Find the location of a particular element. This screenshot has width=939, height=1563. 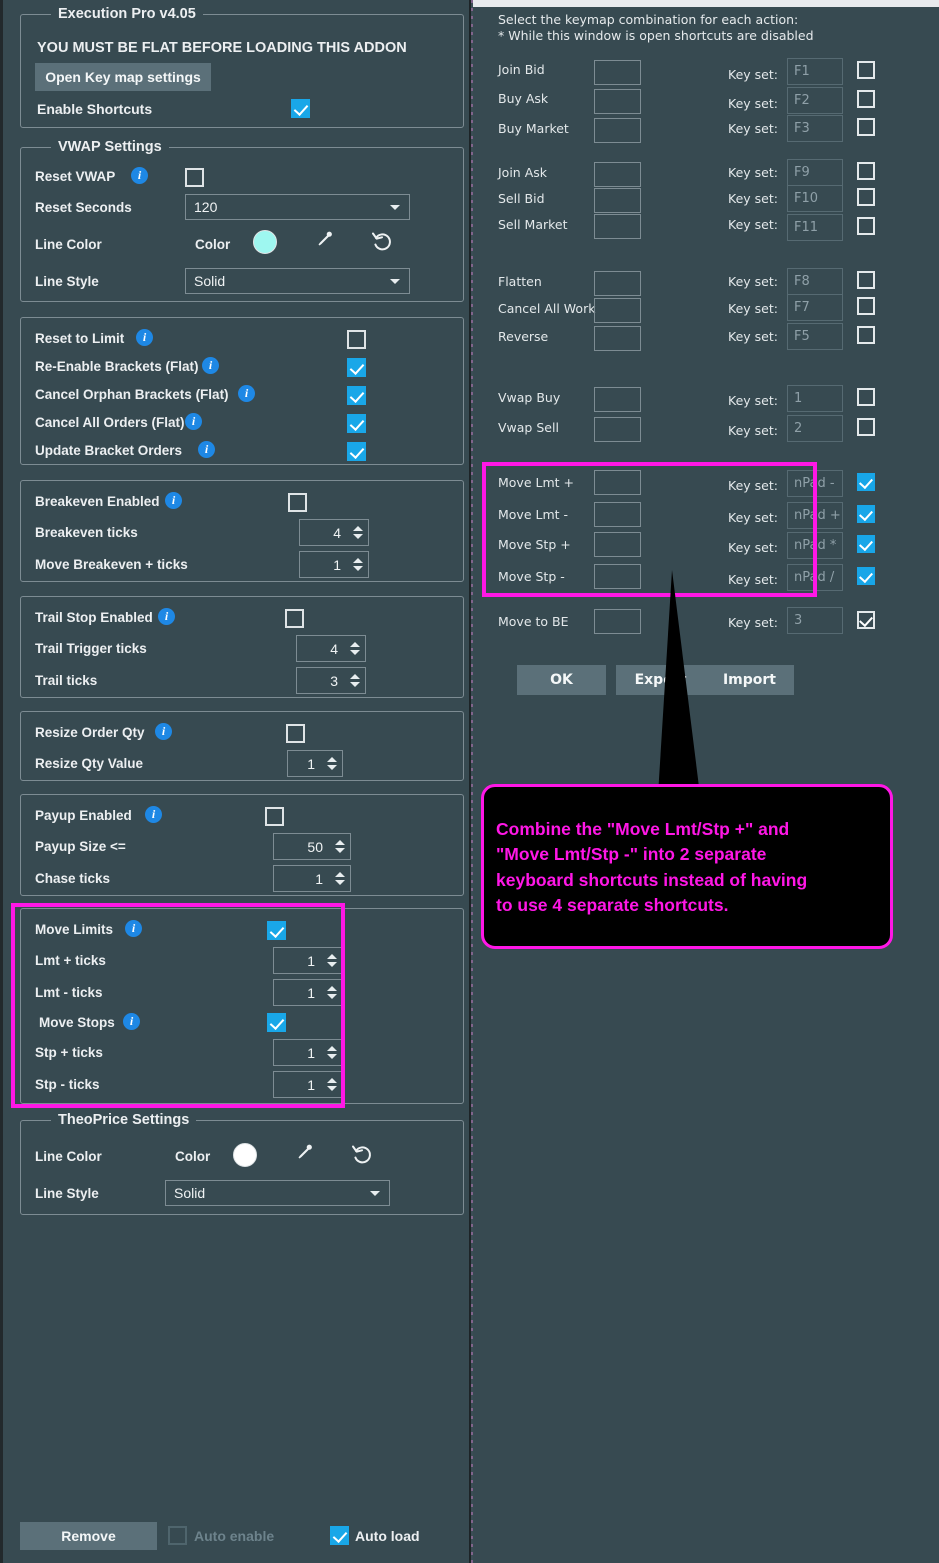

cancel-orphan-brackets-checkbox is located at coordinates (356, 395).